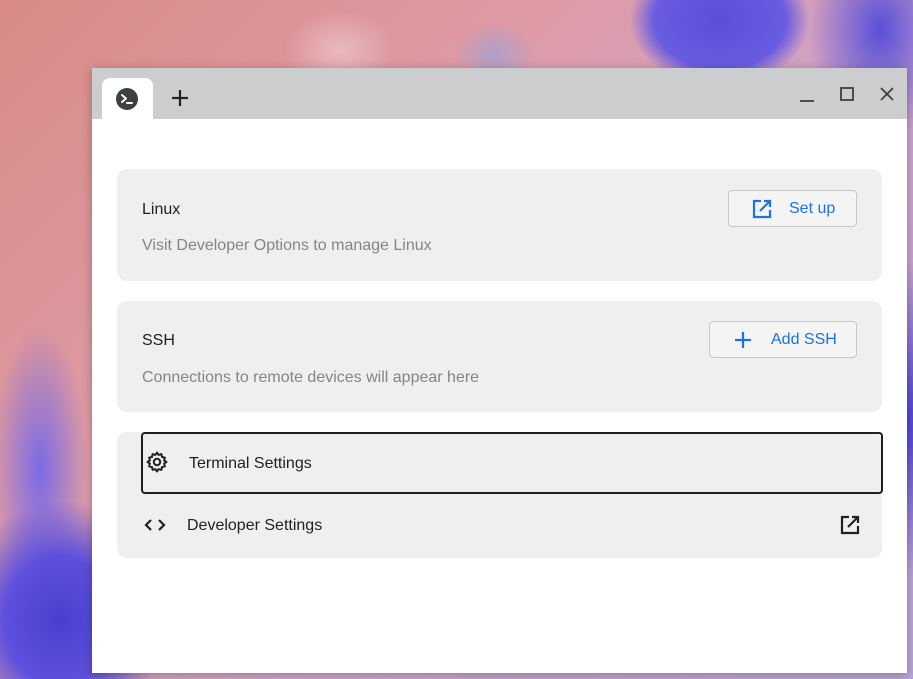  Describe the element at coordinates (155, 525) in the screenshot. I see `code-icon` at that location.